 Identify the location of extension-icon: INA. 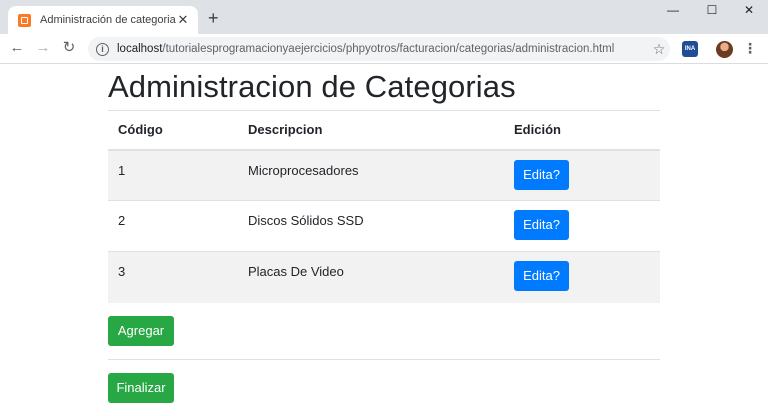
(690, 49).